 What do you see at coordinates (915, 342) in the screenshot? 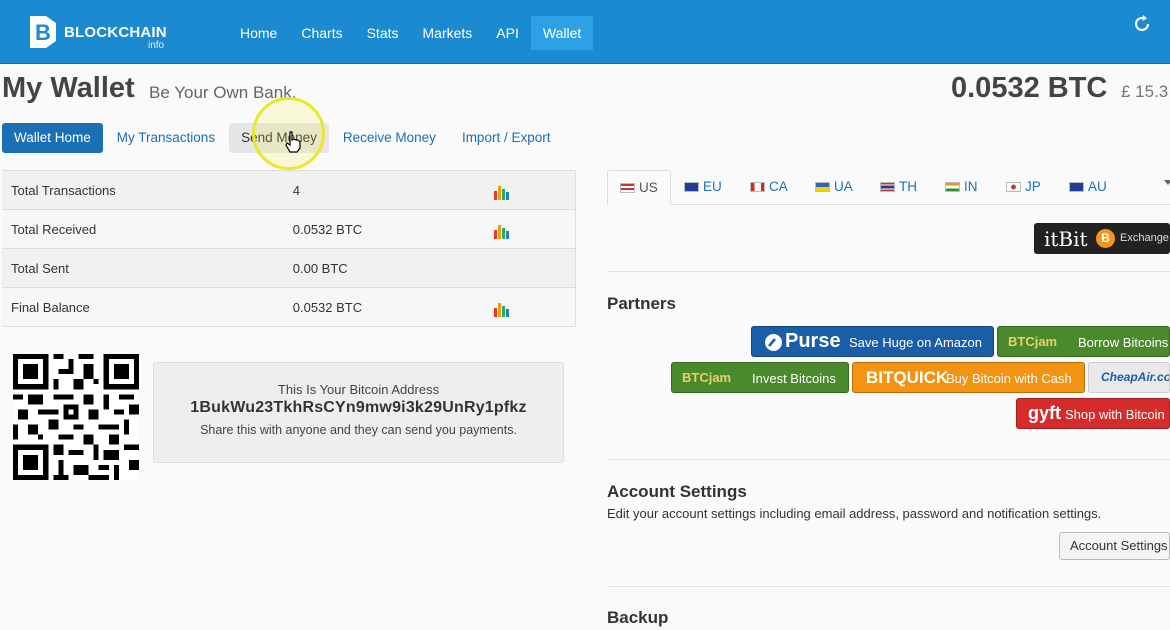
I see `purse-text: Save Huge on Amazon` at bounding box center [915, 342].